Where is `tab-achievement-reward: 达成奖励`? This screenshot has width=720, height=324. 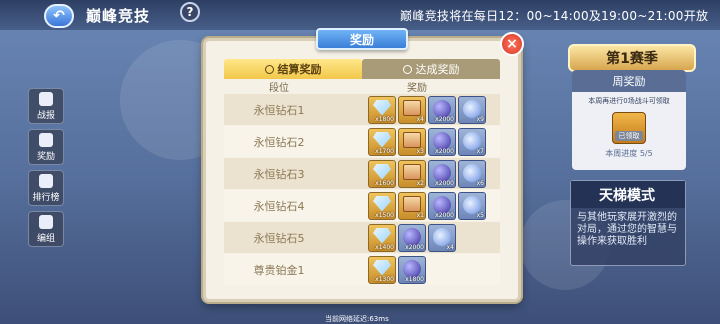 tab-achievement-reward: 达成奖励 is located at coordinates (431, 69).